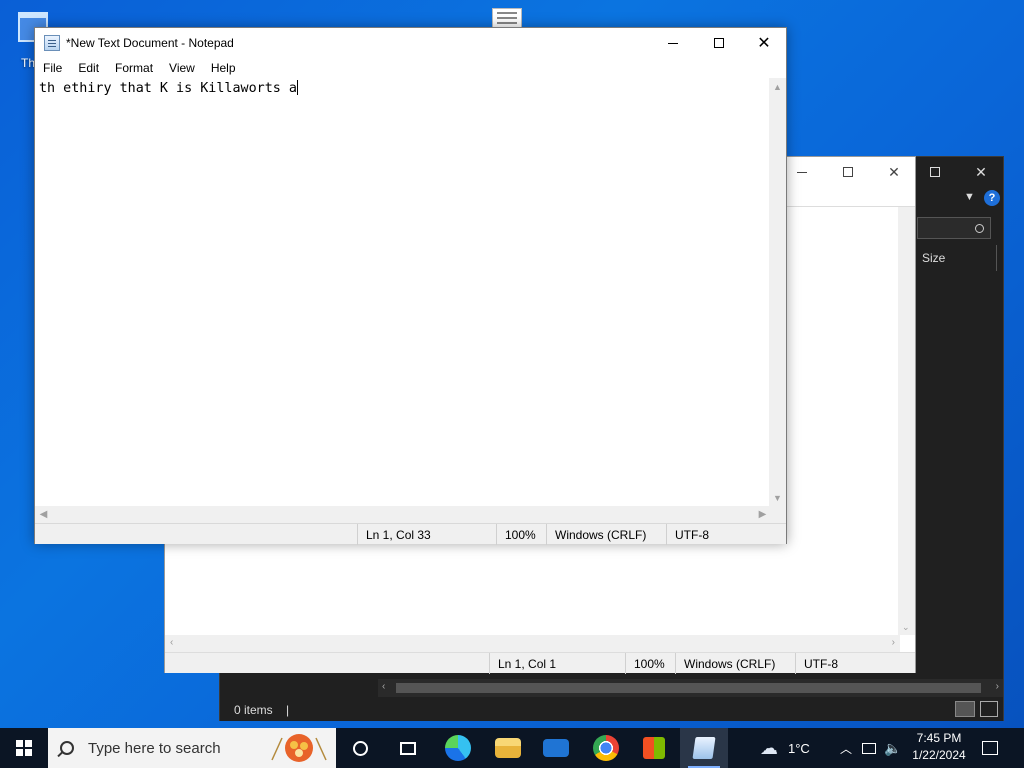 This screenshot has width=1024, height=768. I want to click on file-explorer-icon, so click(508, 748).